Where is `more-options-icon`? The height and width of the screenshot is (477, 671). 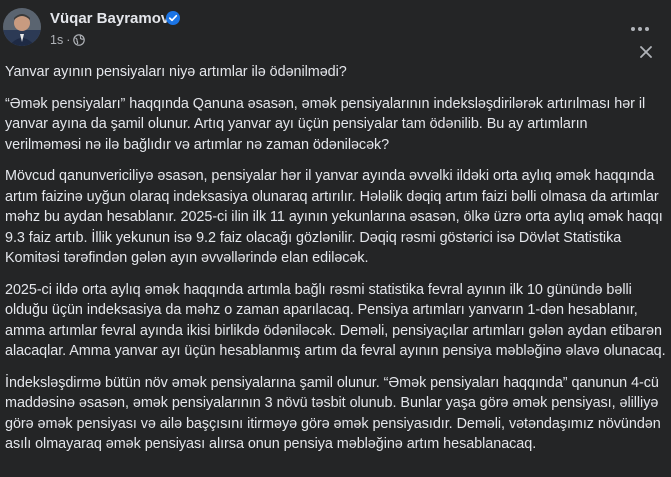 more-options-icon is located at coordinates (633, 29).